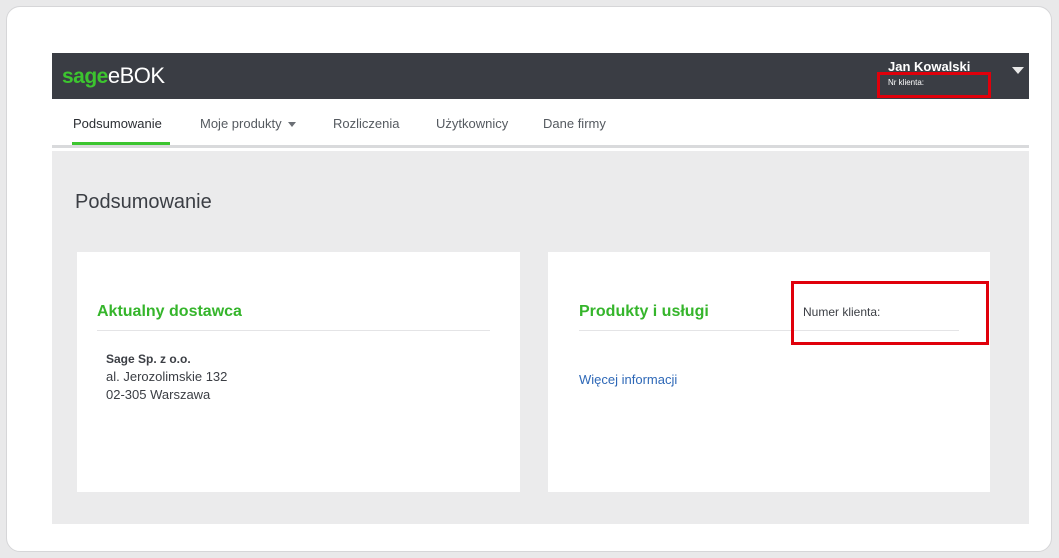 This screenshot has height=558, width=1059. What do you see at coordinates (117, 123) in the screenshot?
I see `tab-podsumowanie: Podsumowanie` at bounding box center [117, 123].